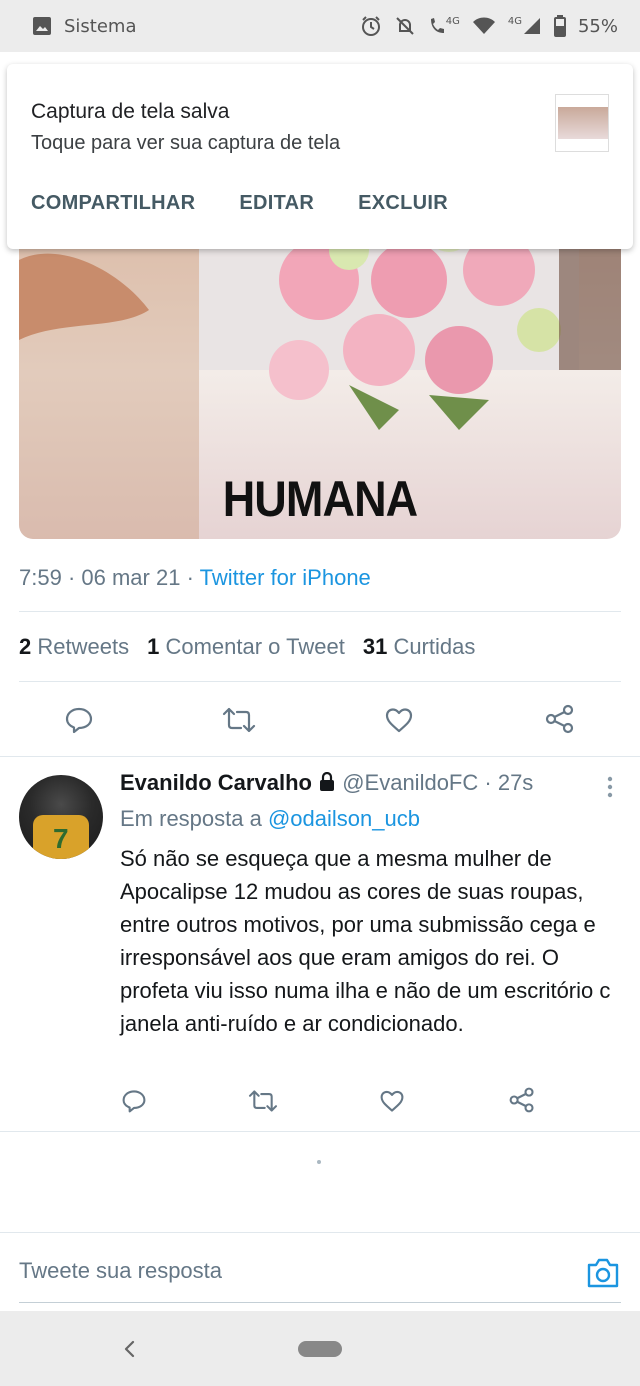 This screenshot has width=640, height=1386. I want to click on compose-underline, so click(320, 1302).